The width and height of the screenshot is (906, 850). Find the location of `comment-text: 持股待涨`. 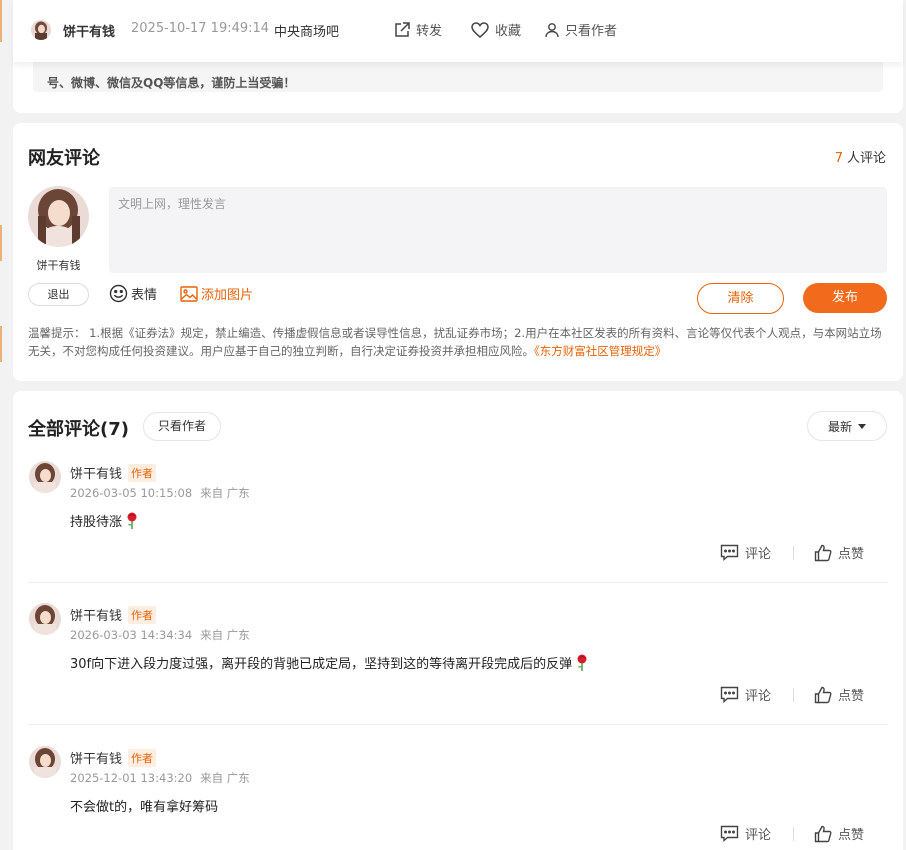

comment-text: 持股待涨 is located at coordinates (96, 522).